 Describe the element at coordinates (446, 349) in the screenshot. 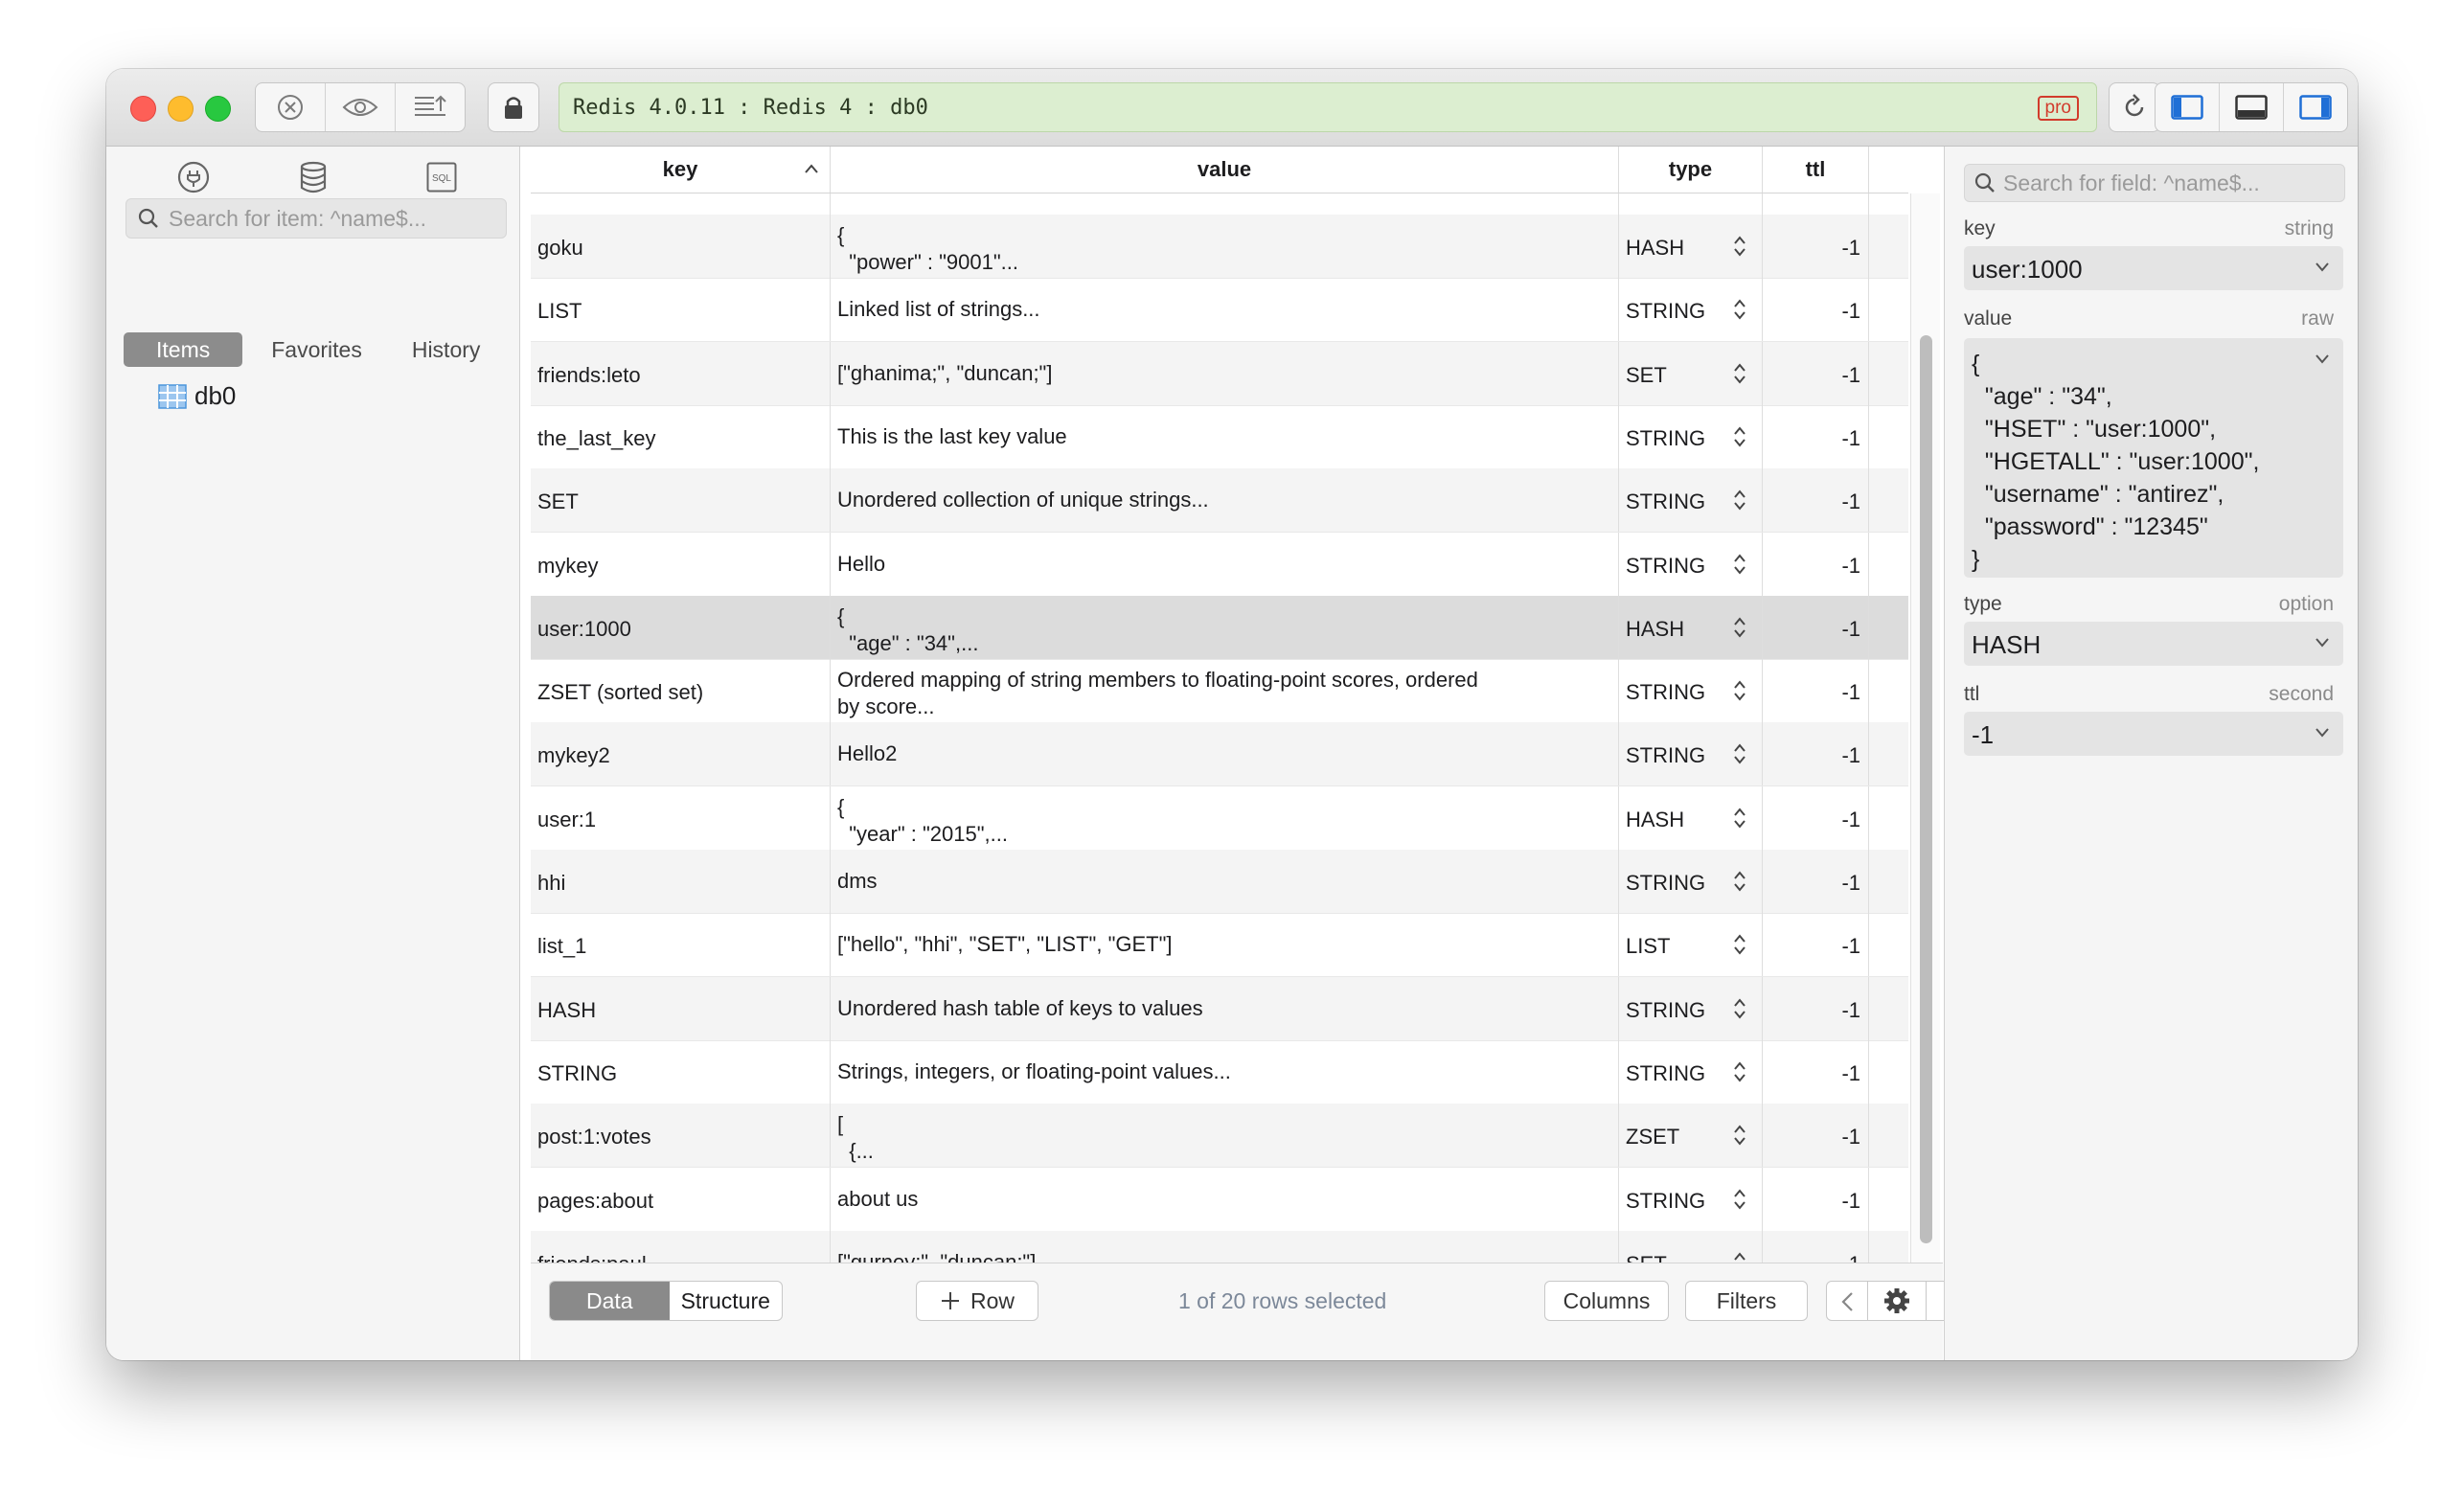

I see `segment-history: History` at that location.